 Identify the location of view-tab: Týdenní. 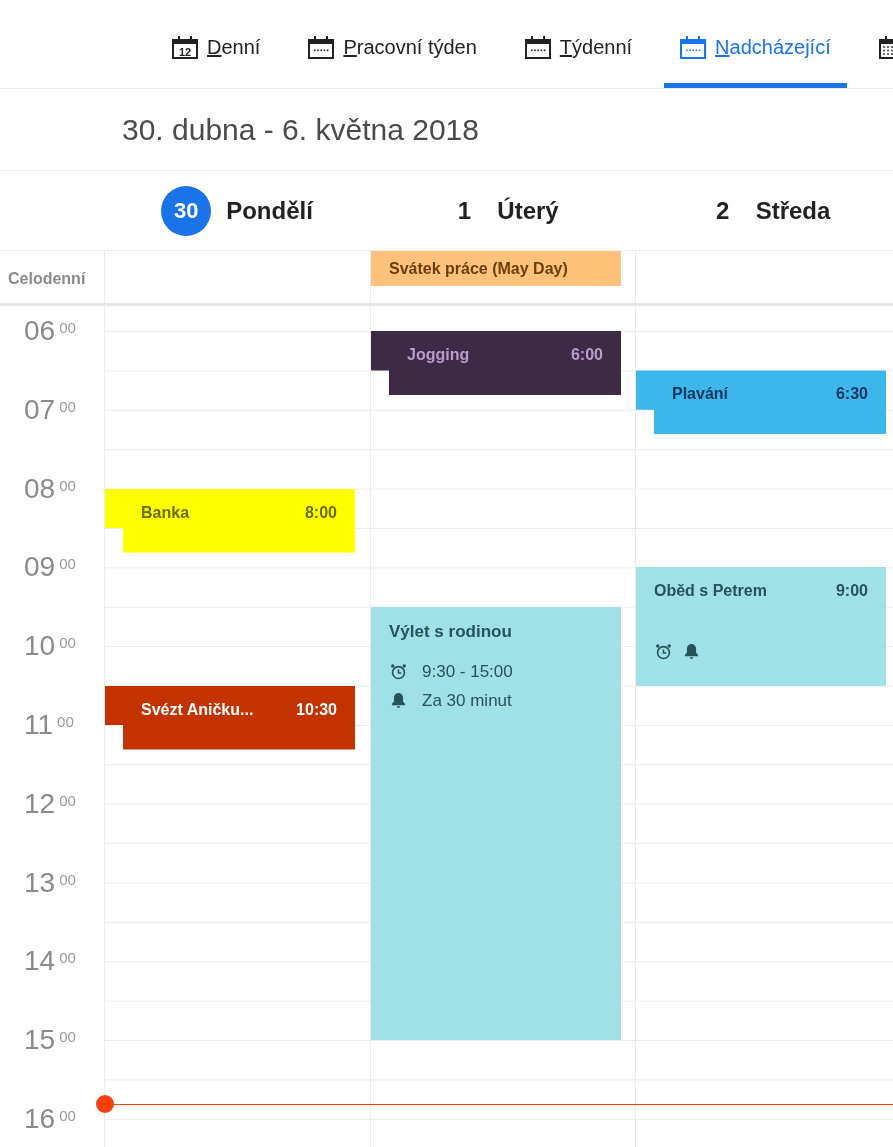
(578, 44).